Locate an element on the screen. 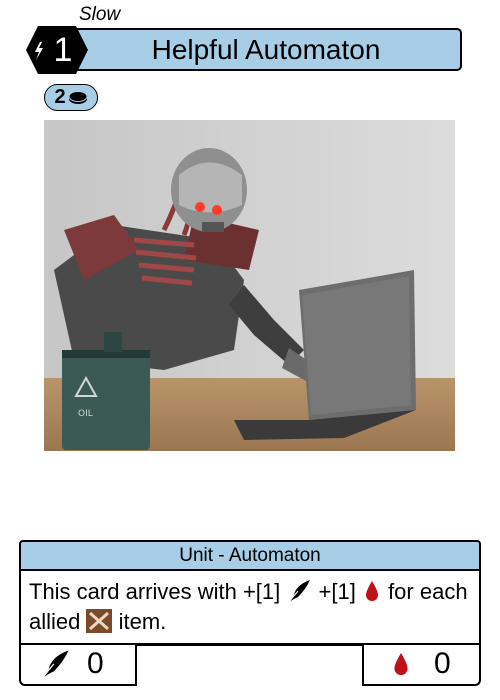  type-line: Unit - Automaton is located at coordinates (250, 555).